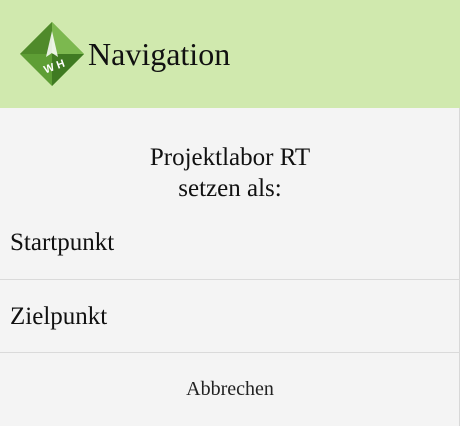 The height and width of the screenshot is (426, 463). I want to click on message-line-1: Projektlabor RT, so click(230, 157).